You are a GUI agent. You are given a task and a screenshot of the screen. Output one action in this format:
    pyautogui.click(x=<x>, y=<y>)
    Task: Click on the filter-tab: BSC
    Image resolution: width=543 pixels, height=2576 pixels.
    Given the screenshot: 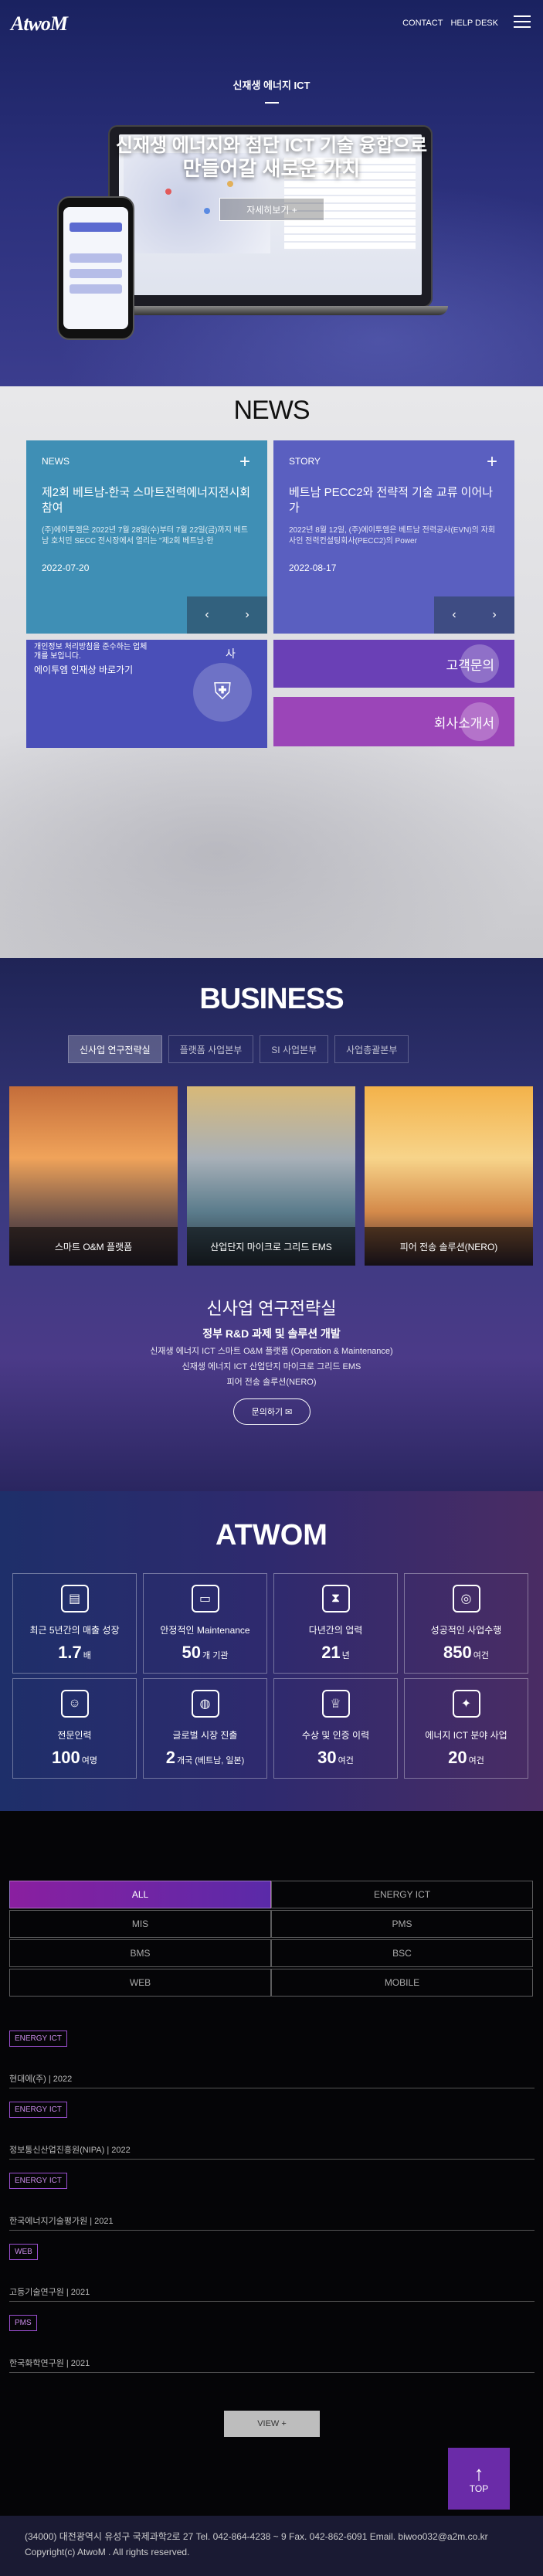 What is the action you would take?
    pyautogui.click(x=402, y=1953)
    